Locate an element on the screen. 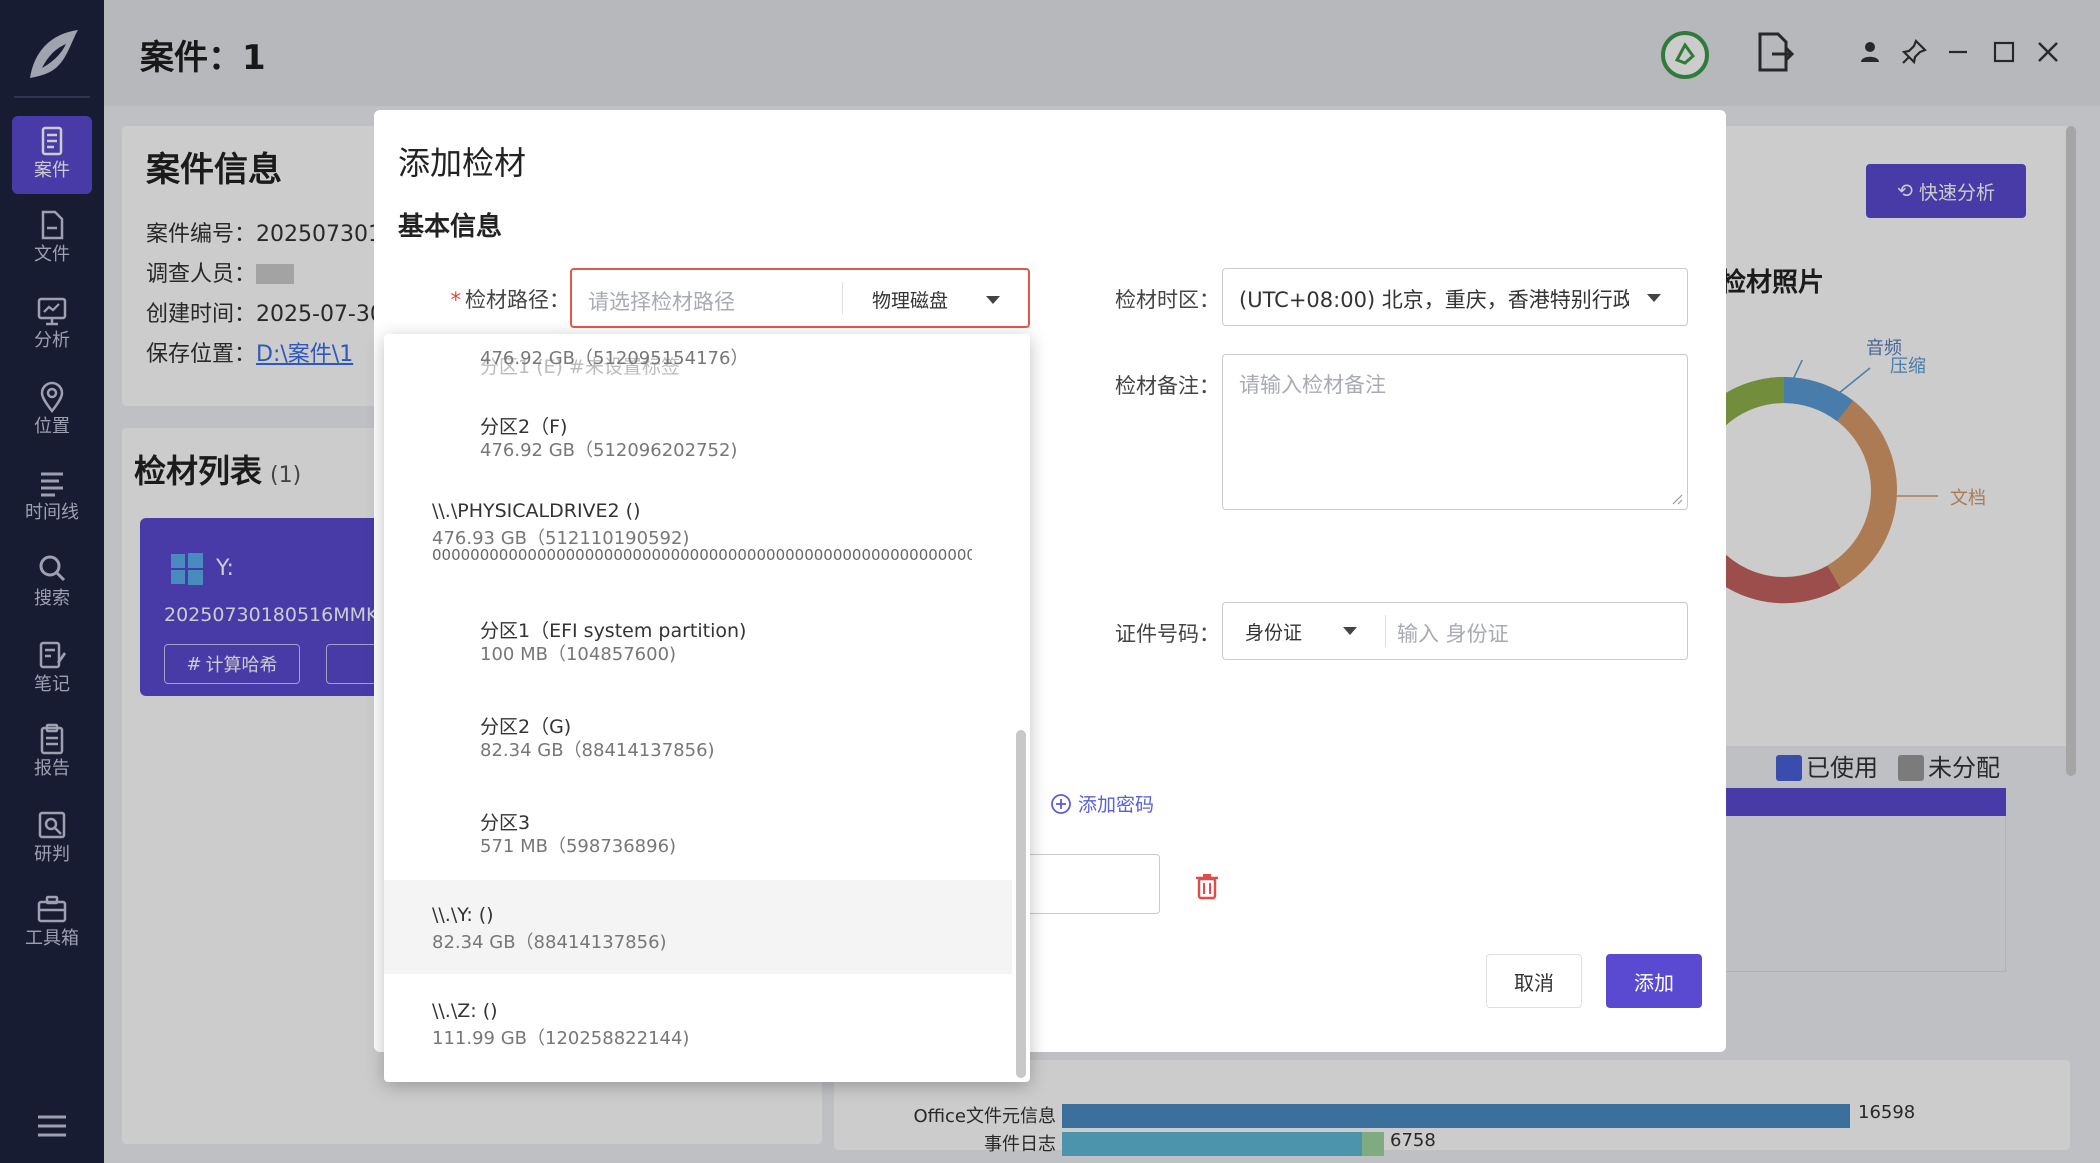 The image size is (2100, 1163). note-placeholder: 请输入检材备注 is located at coordinates (1312, 385).